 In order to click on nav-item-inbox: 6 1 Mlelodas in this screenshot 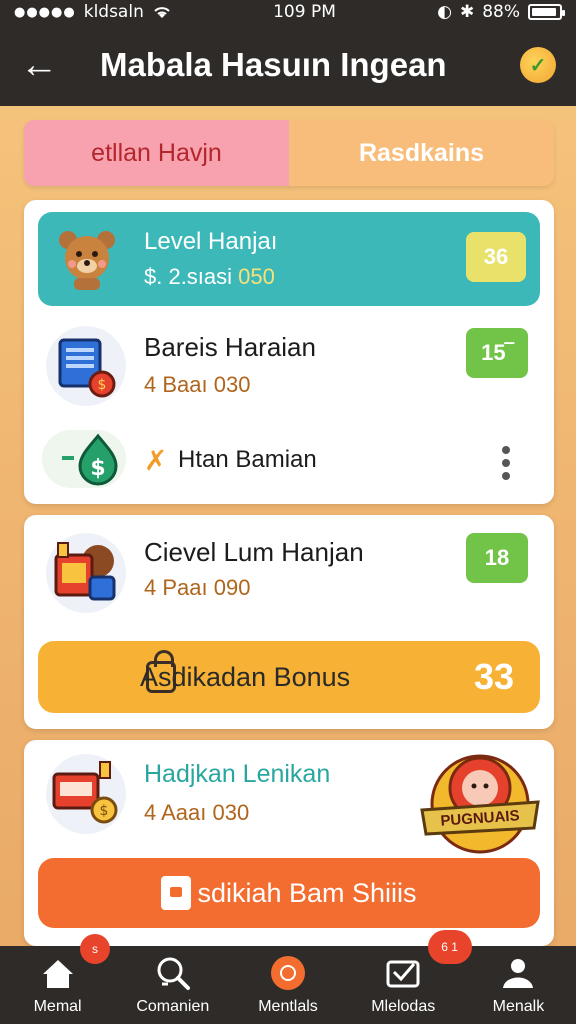, I will do `click(409, 977)`.